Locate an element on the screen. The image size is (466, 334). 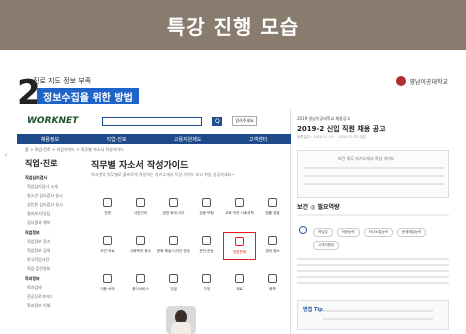
sidebar-item: 직업정보 찾기 is located at coordinates (53, 242).